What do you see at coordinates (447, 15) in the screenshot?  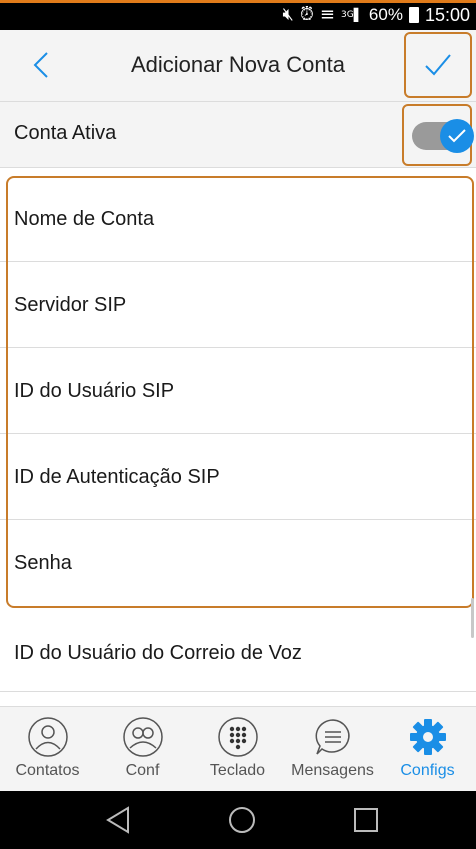 I see `clock-time: 15:00` at bounding box center [447, 15].